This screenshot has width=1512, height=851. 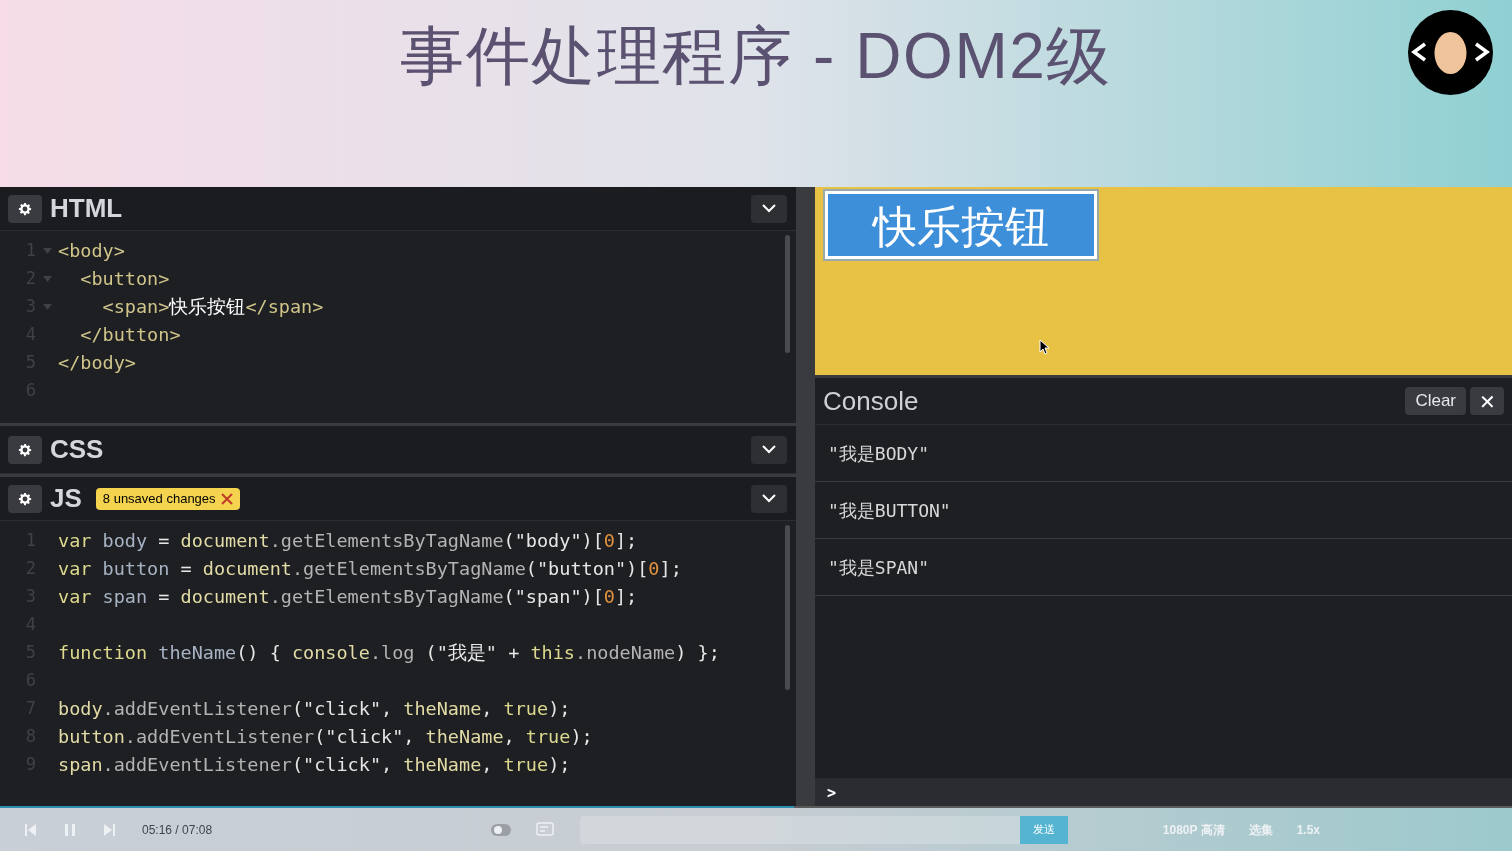 I want to click on code-line: <button>, so click(x=124, y=279).